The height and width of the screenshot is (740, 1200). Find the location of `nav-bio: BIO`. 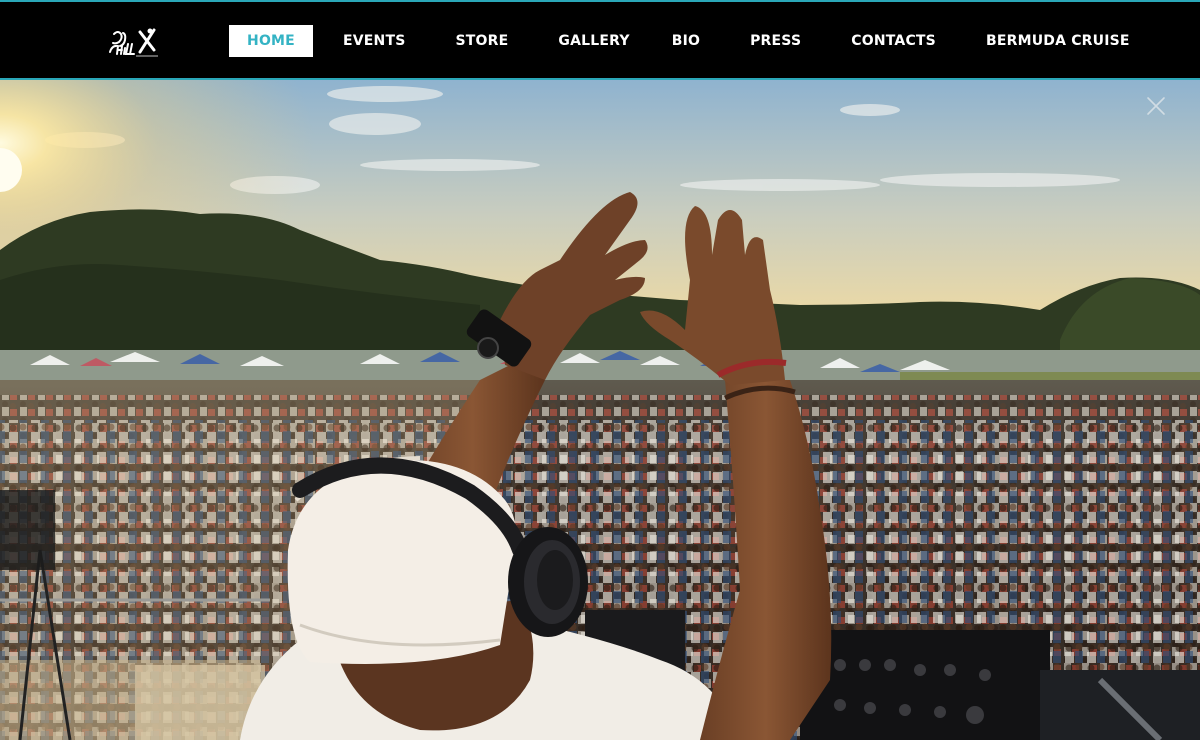

nav-bio: BIO is located at coordinates (686, 41).